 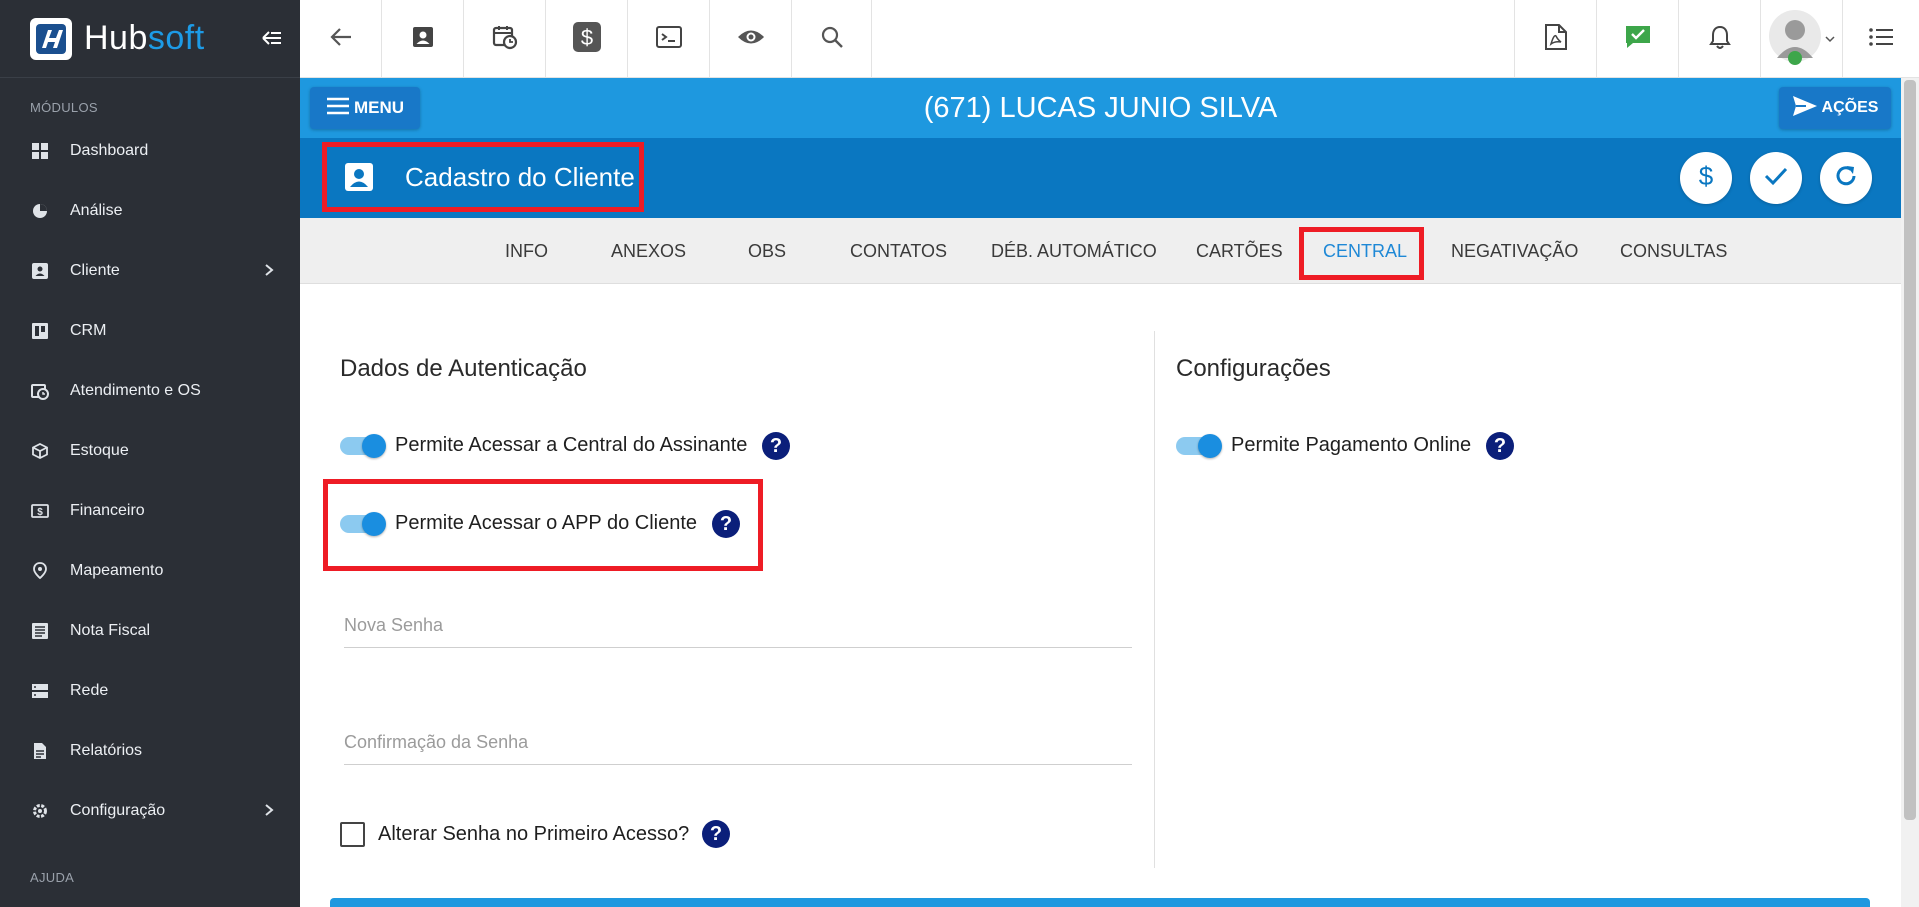 I want to click on sidebar-item-label: Relatórios, so click(x=106, y=750).